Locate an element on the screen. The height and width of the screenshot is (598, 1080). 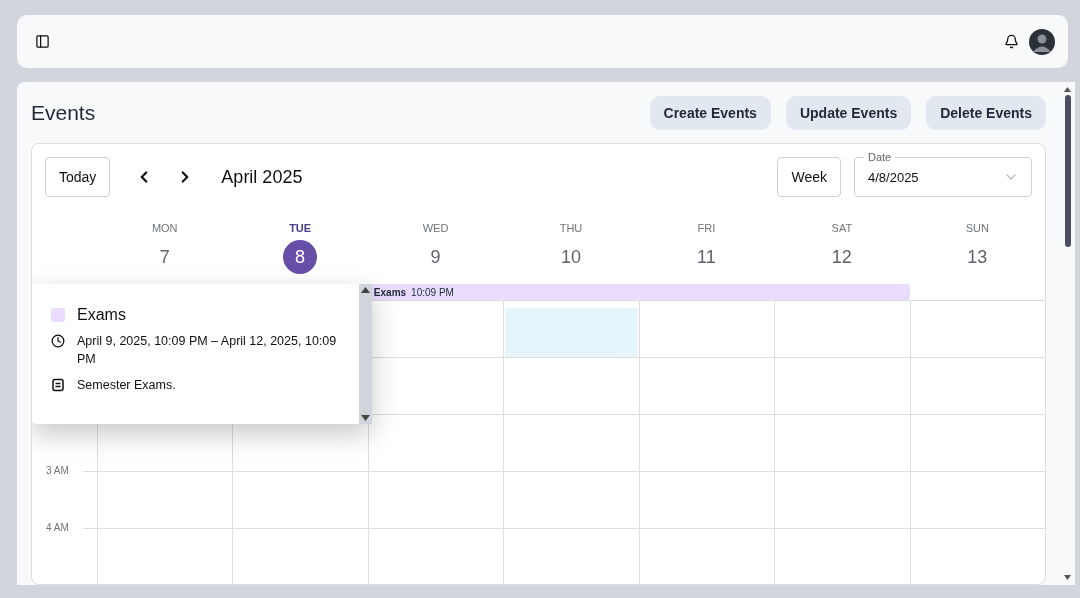
hour-label: 4 AM is located at coordinates (57, 527).